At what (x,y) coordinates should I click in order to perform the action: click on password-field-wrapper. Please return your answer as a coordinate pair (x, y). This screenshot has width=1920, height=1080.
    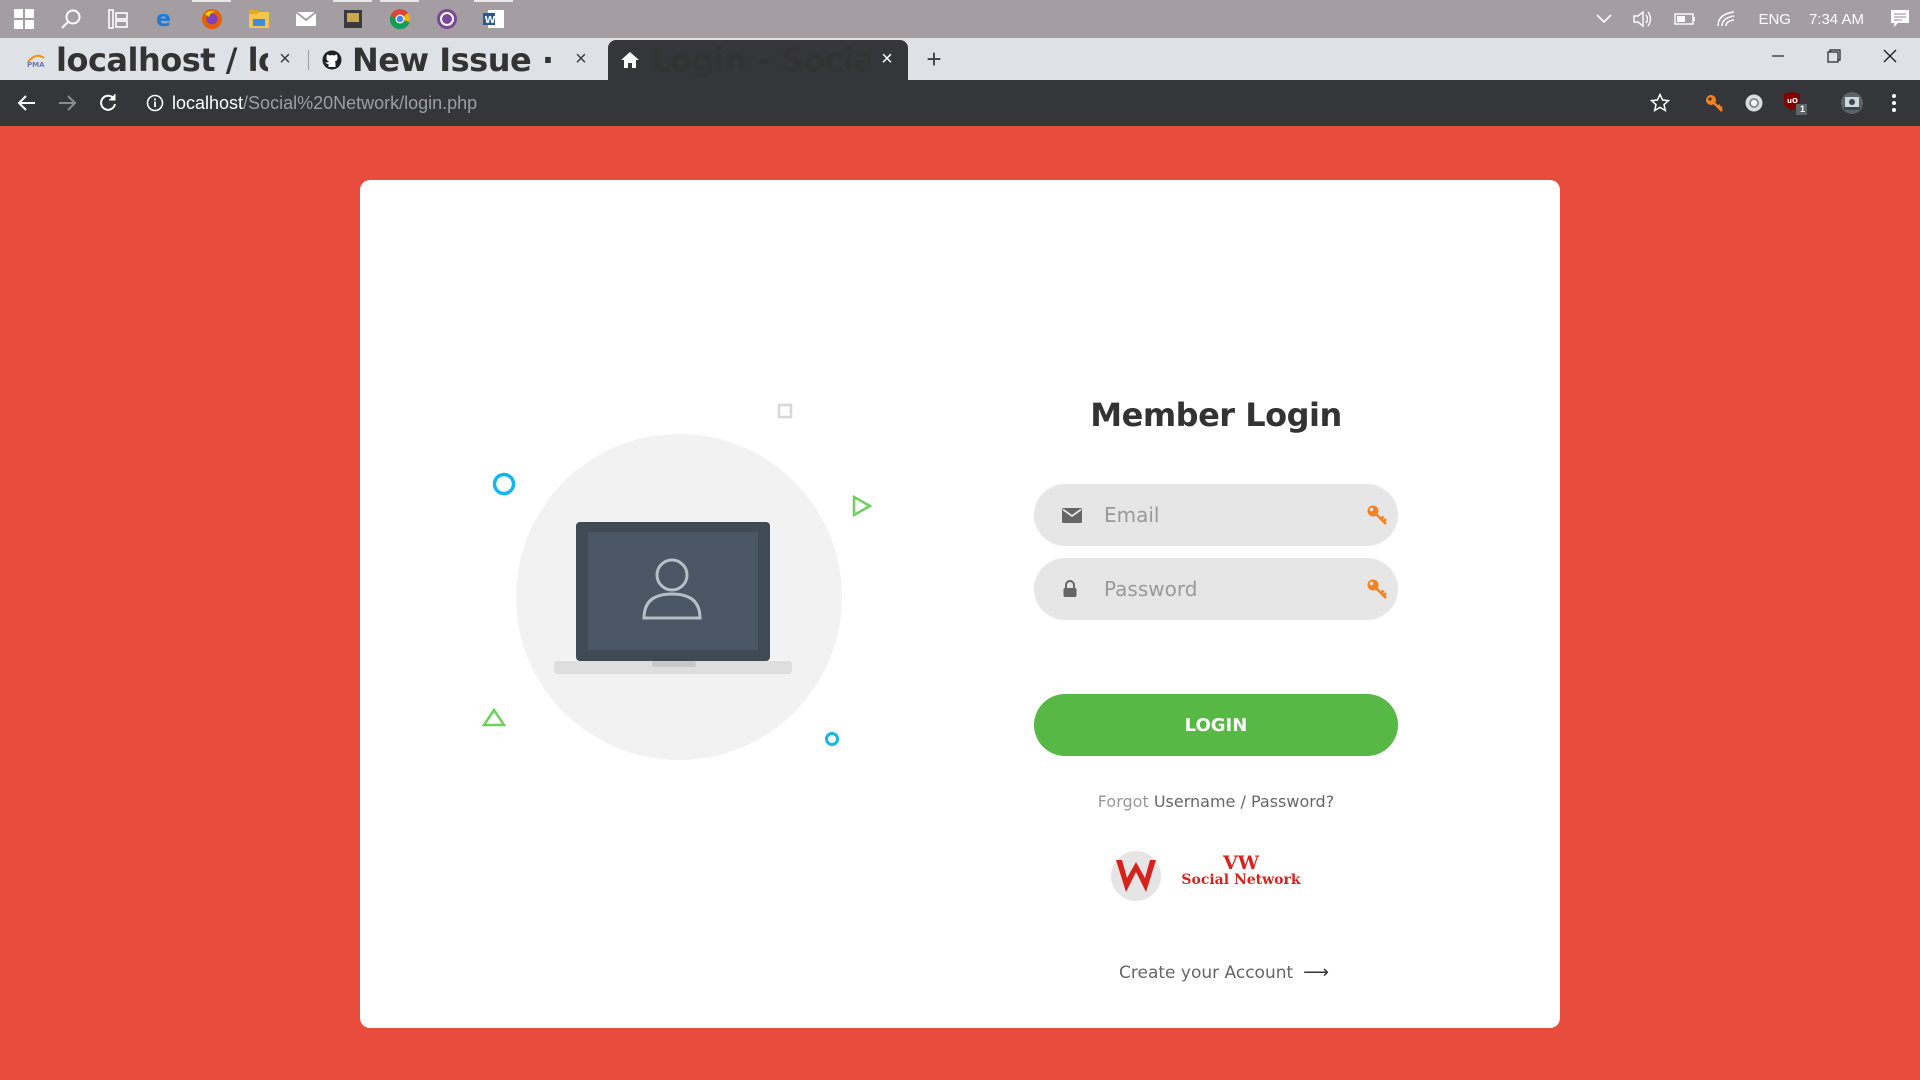
    Looking at the image, I should click on (1216, 589).